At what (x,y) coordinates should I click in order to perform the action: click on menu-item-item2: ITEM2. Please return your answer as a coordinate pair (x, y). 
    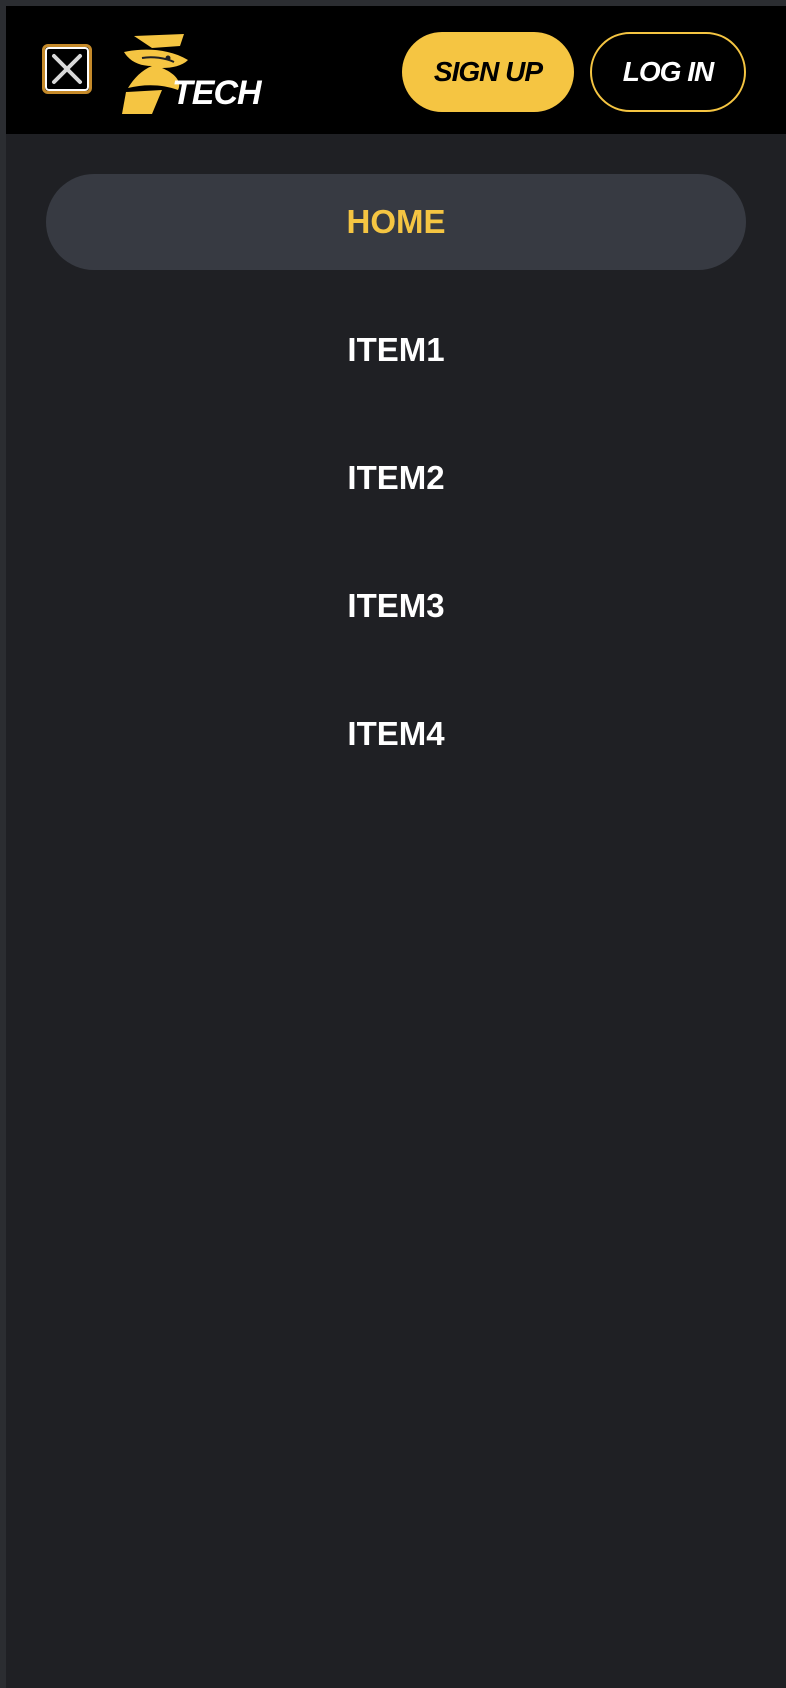
    Looking at the image, I should click on (396, 478).